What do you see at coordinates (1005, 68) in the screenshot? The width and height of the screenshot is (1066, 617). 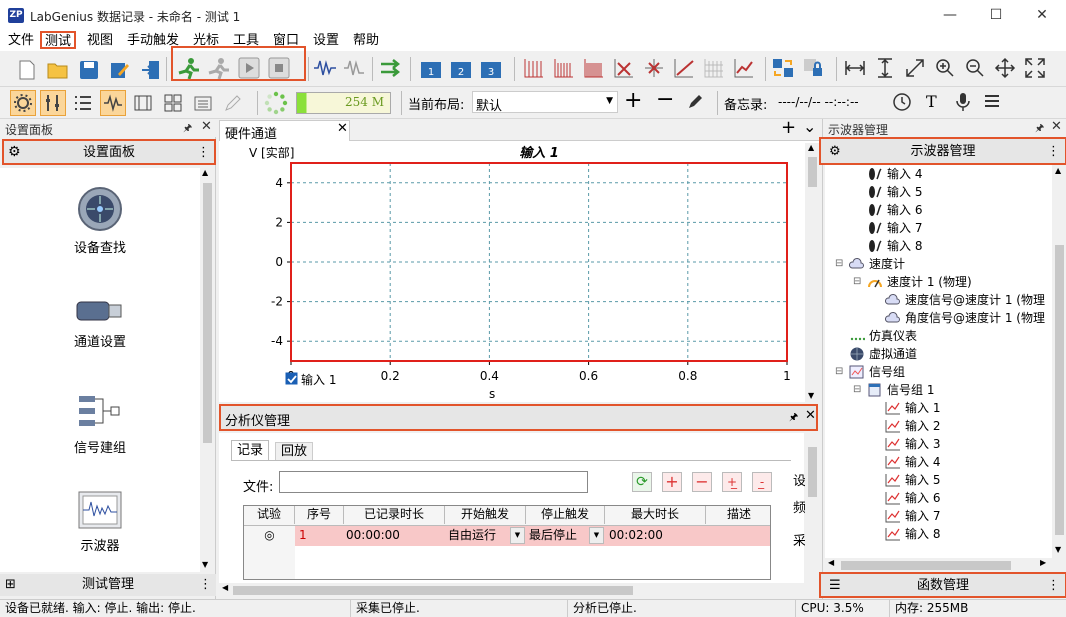 I see `pan-icon` at bounding box center [1005, 68].